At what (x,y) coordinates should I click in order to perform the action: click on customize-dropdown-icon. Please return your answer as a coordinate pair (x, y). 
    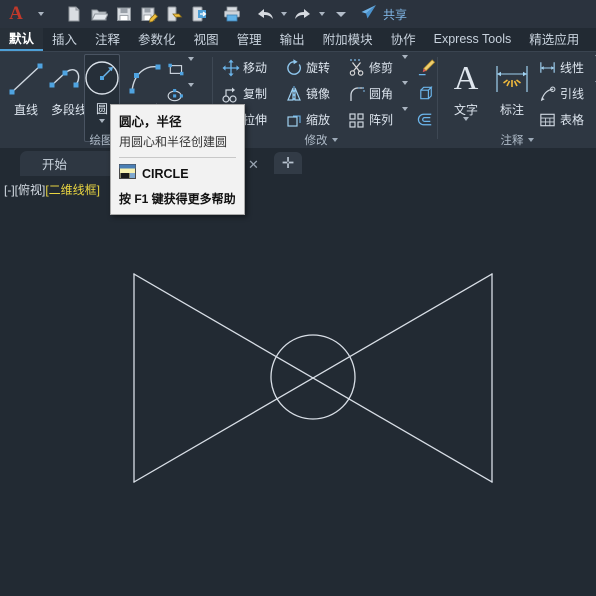
    Looking at the image, I should click on (41, 14).